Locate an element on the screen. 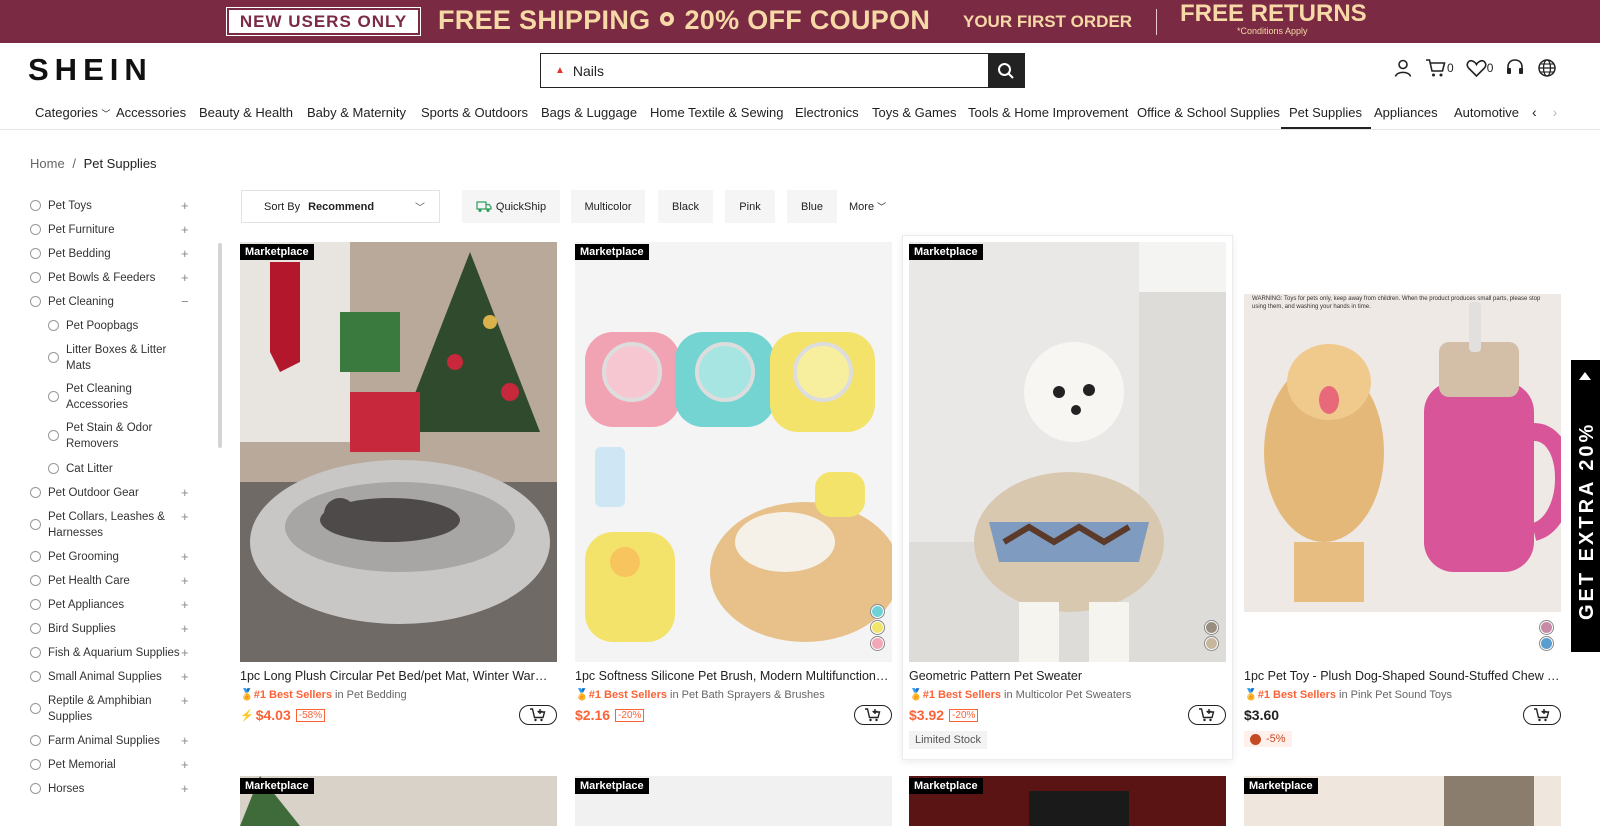 Image resolution: width=1600 pixels, height=826 pixels. filter-chip-blue: Blue is located at coordinates (812, 206).